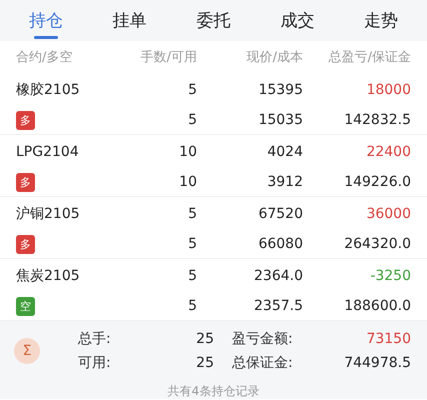  I want to click on column-header: 手数/可用, so click(168, 57).